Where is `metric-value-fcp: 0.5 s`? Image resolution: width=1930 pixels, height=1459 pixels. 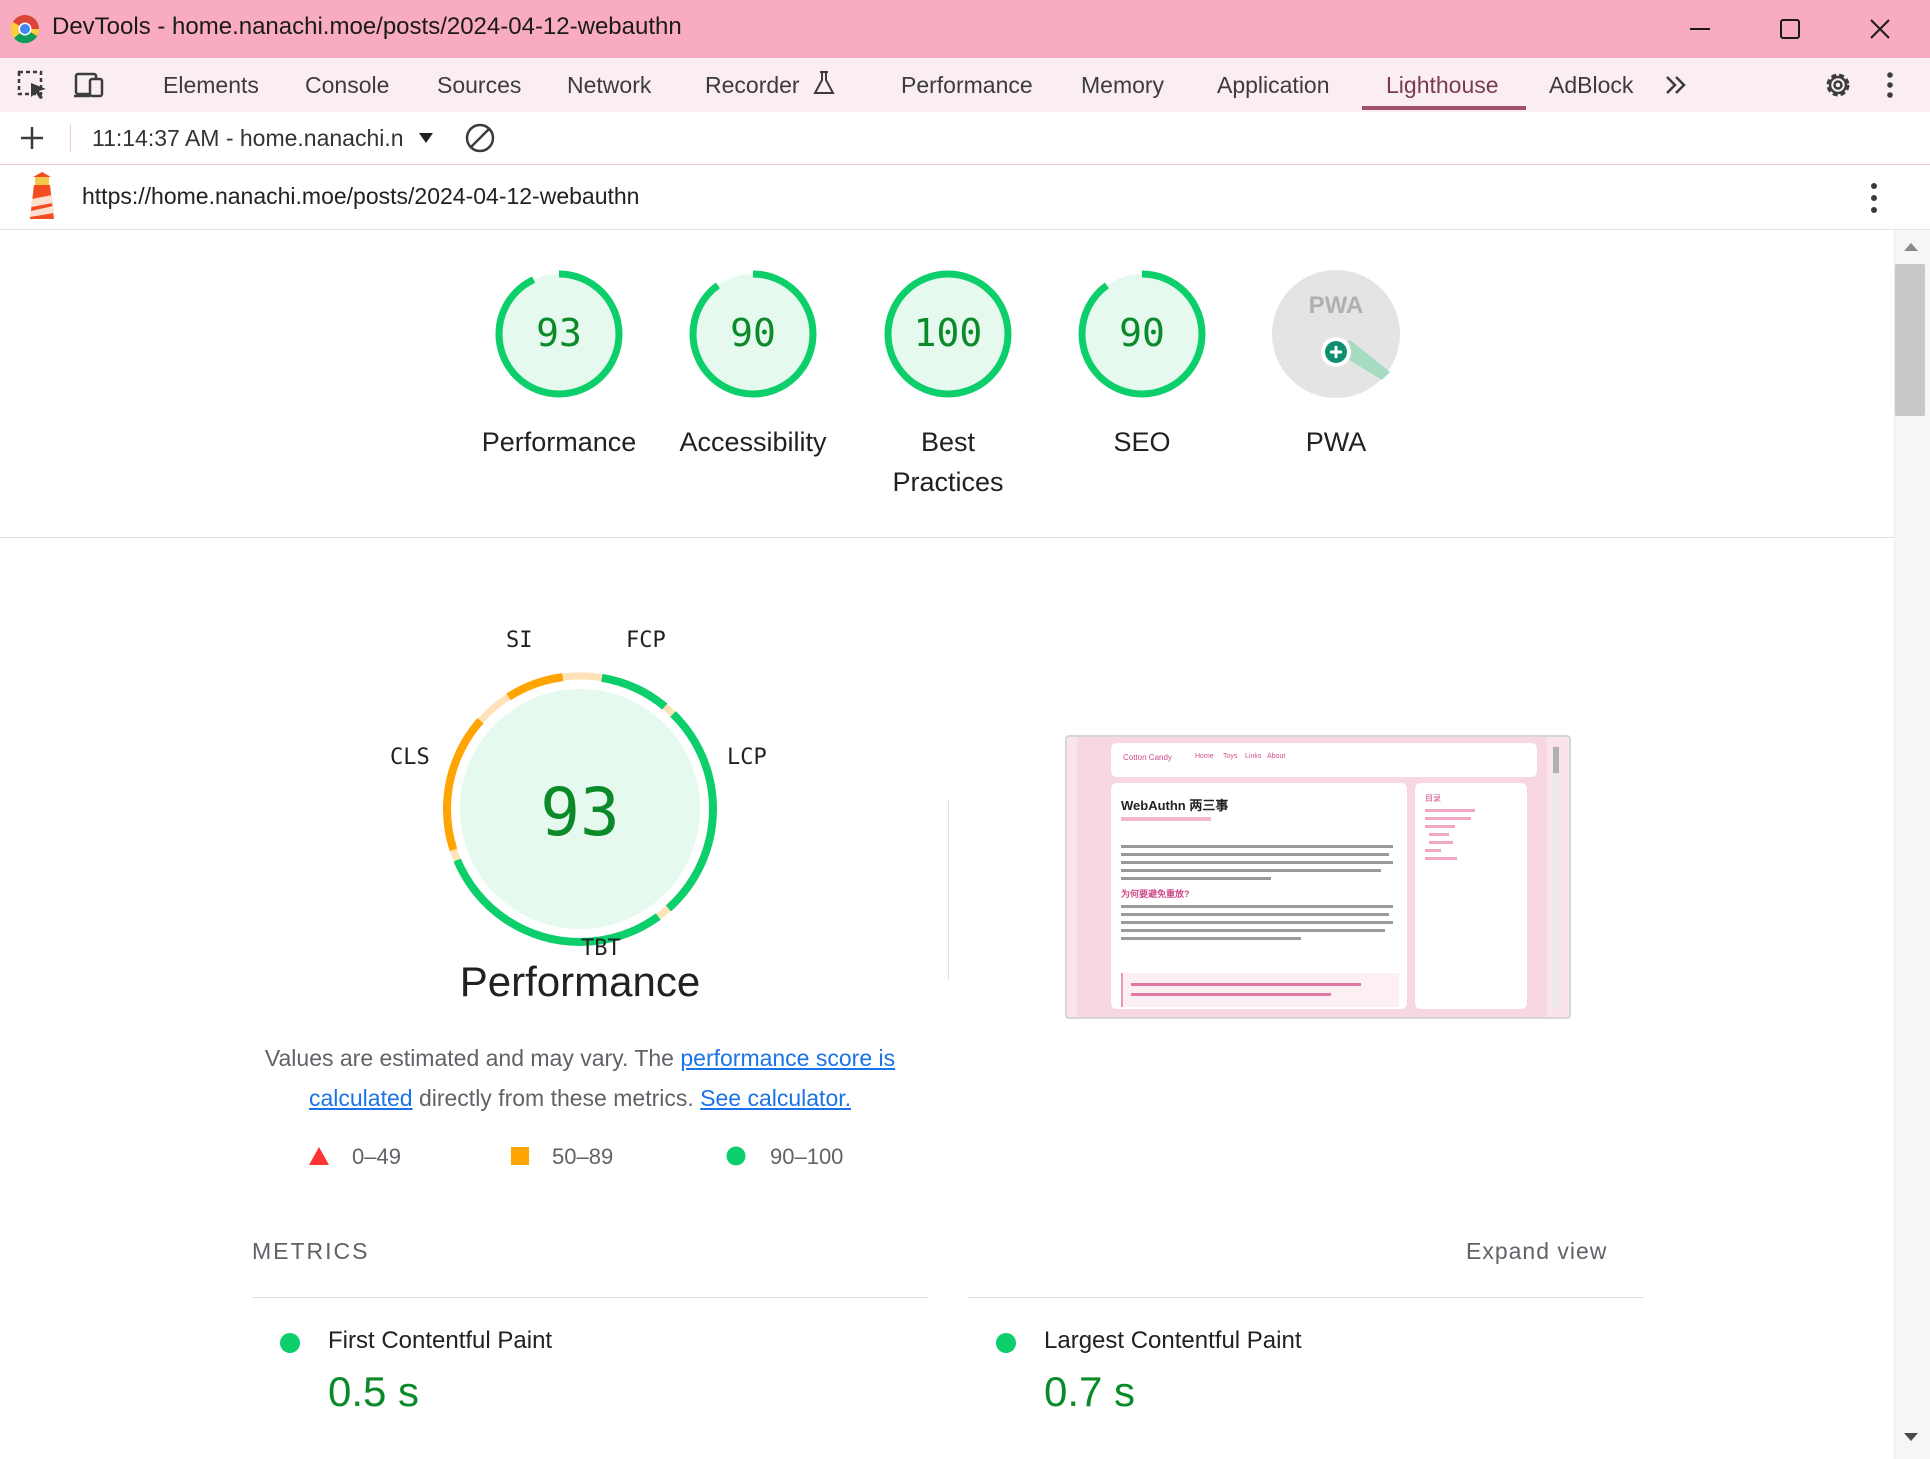 metric-value-fcp: 0.5 s is located at coordinates (374, 1391).